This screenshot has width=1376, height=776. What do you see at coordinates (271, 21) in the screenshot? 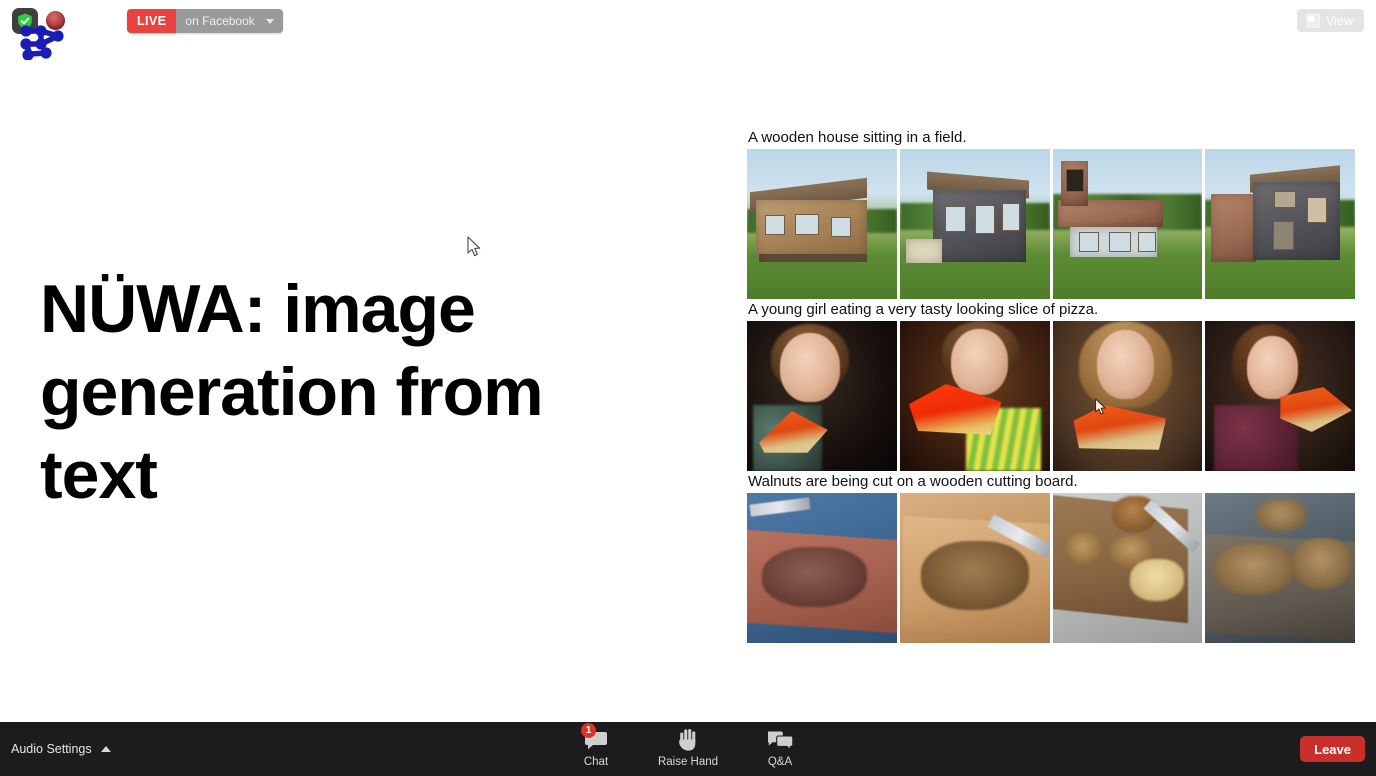
I see `chevron-down-icon` at bounding box center [271, 21].